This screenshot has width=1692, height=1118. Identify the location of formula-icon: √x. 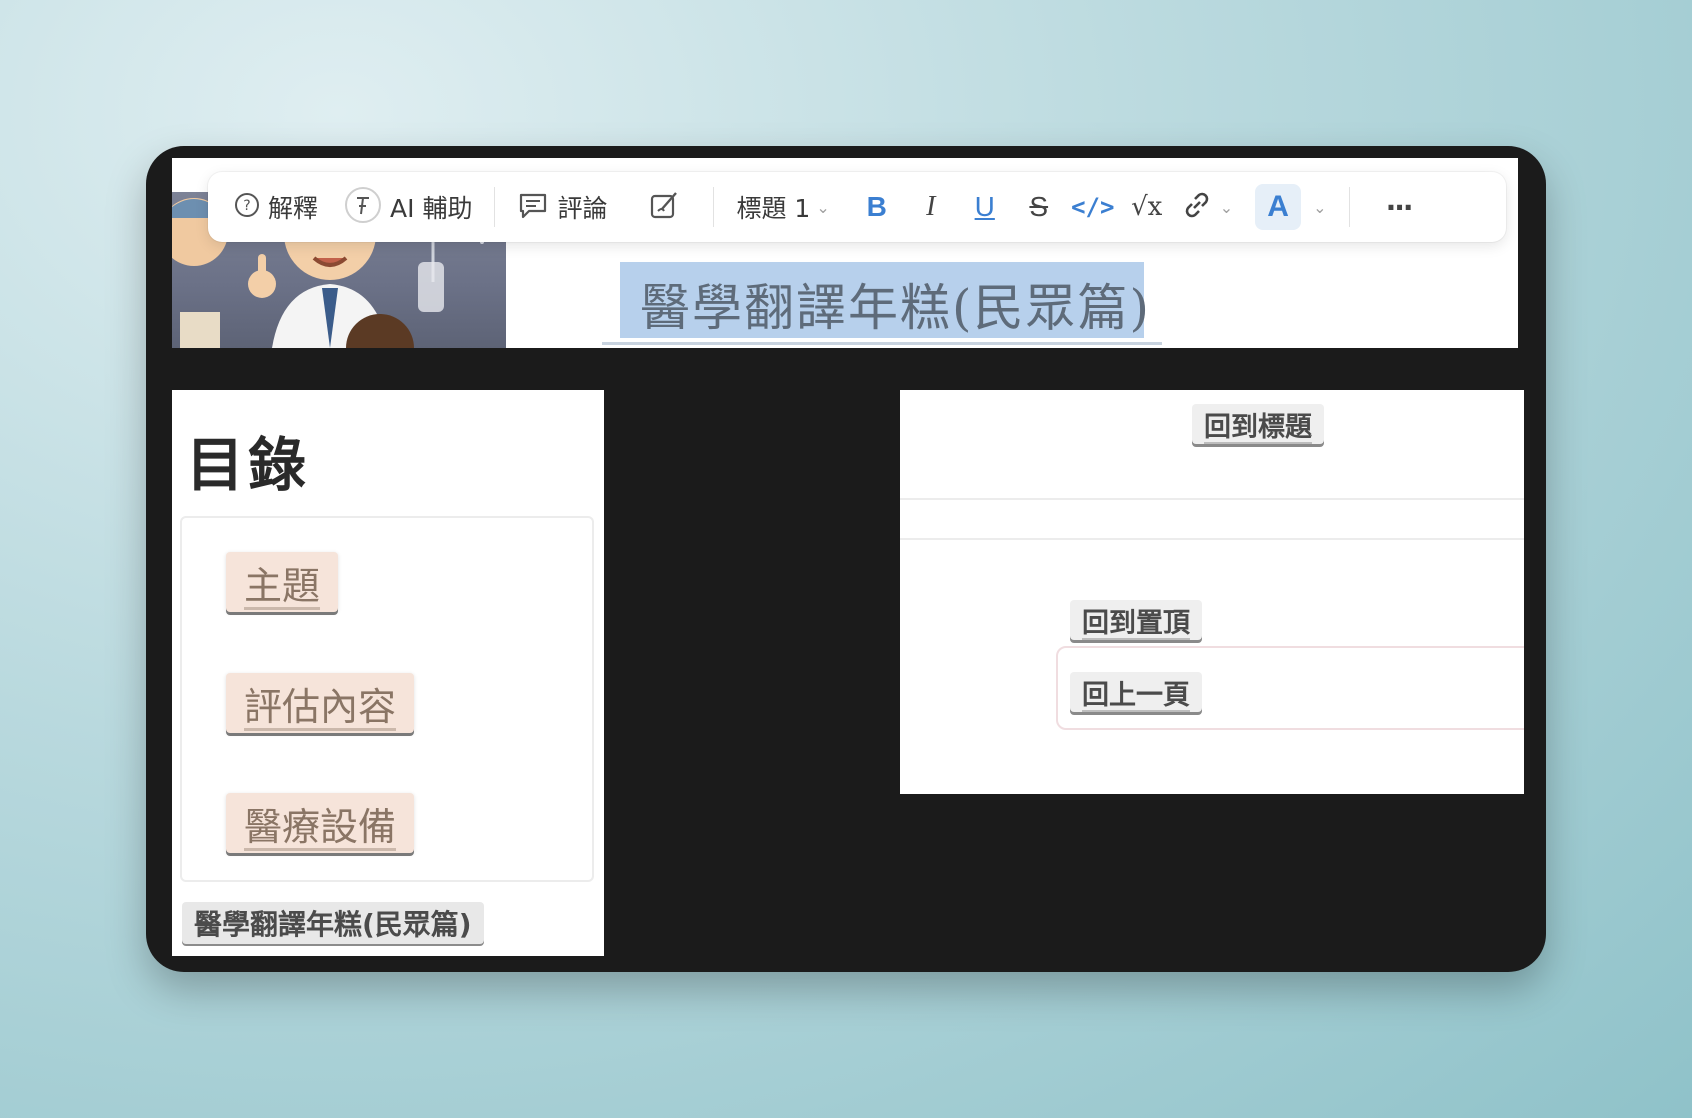
(1147, 207).